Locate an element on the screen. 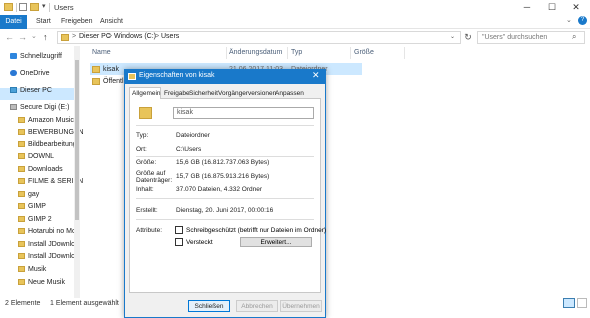  tab-start: Start is located at coordinates (43, 22).